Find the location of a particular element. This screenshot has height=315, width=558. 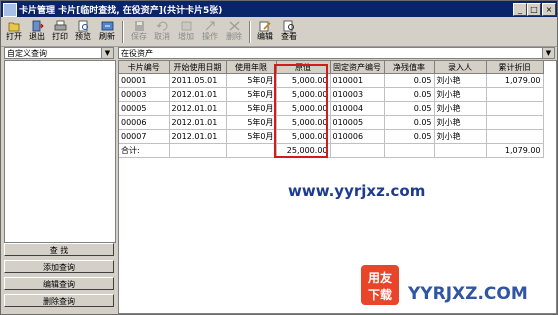

yonyou-download-logo: 用友 下载 is located at coordinates (380, 285).